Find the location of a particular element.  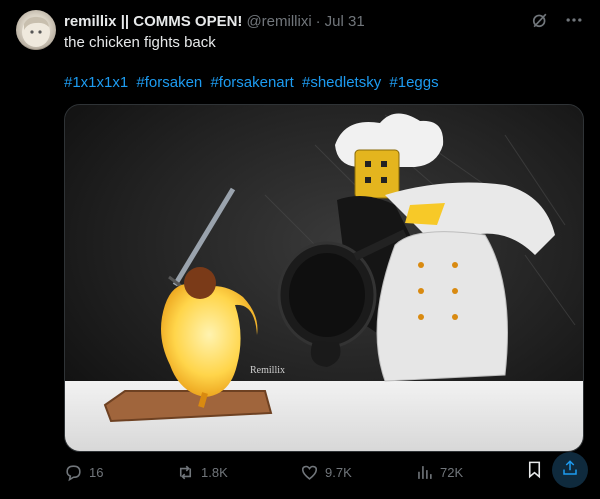

hashtag-link: #forsaken is located at coordinates (169, 82).